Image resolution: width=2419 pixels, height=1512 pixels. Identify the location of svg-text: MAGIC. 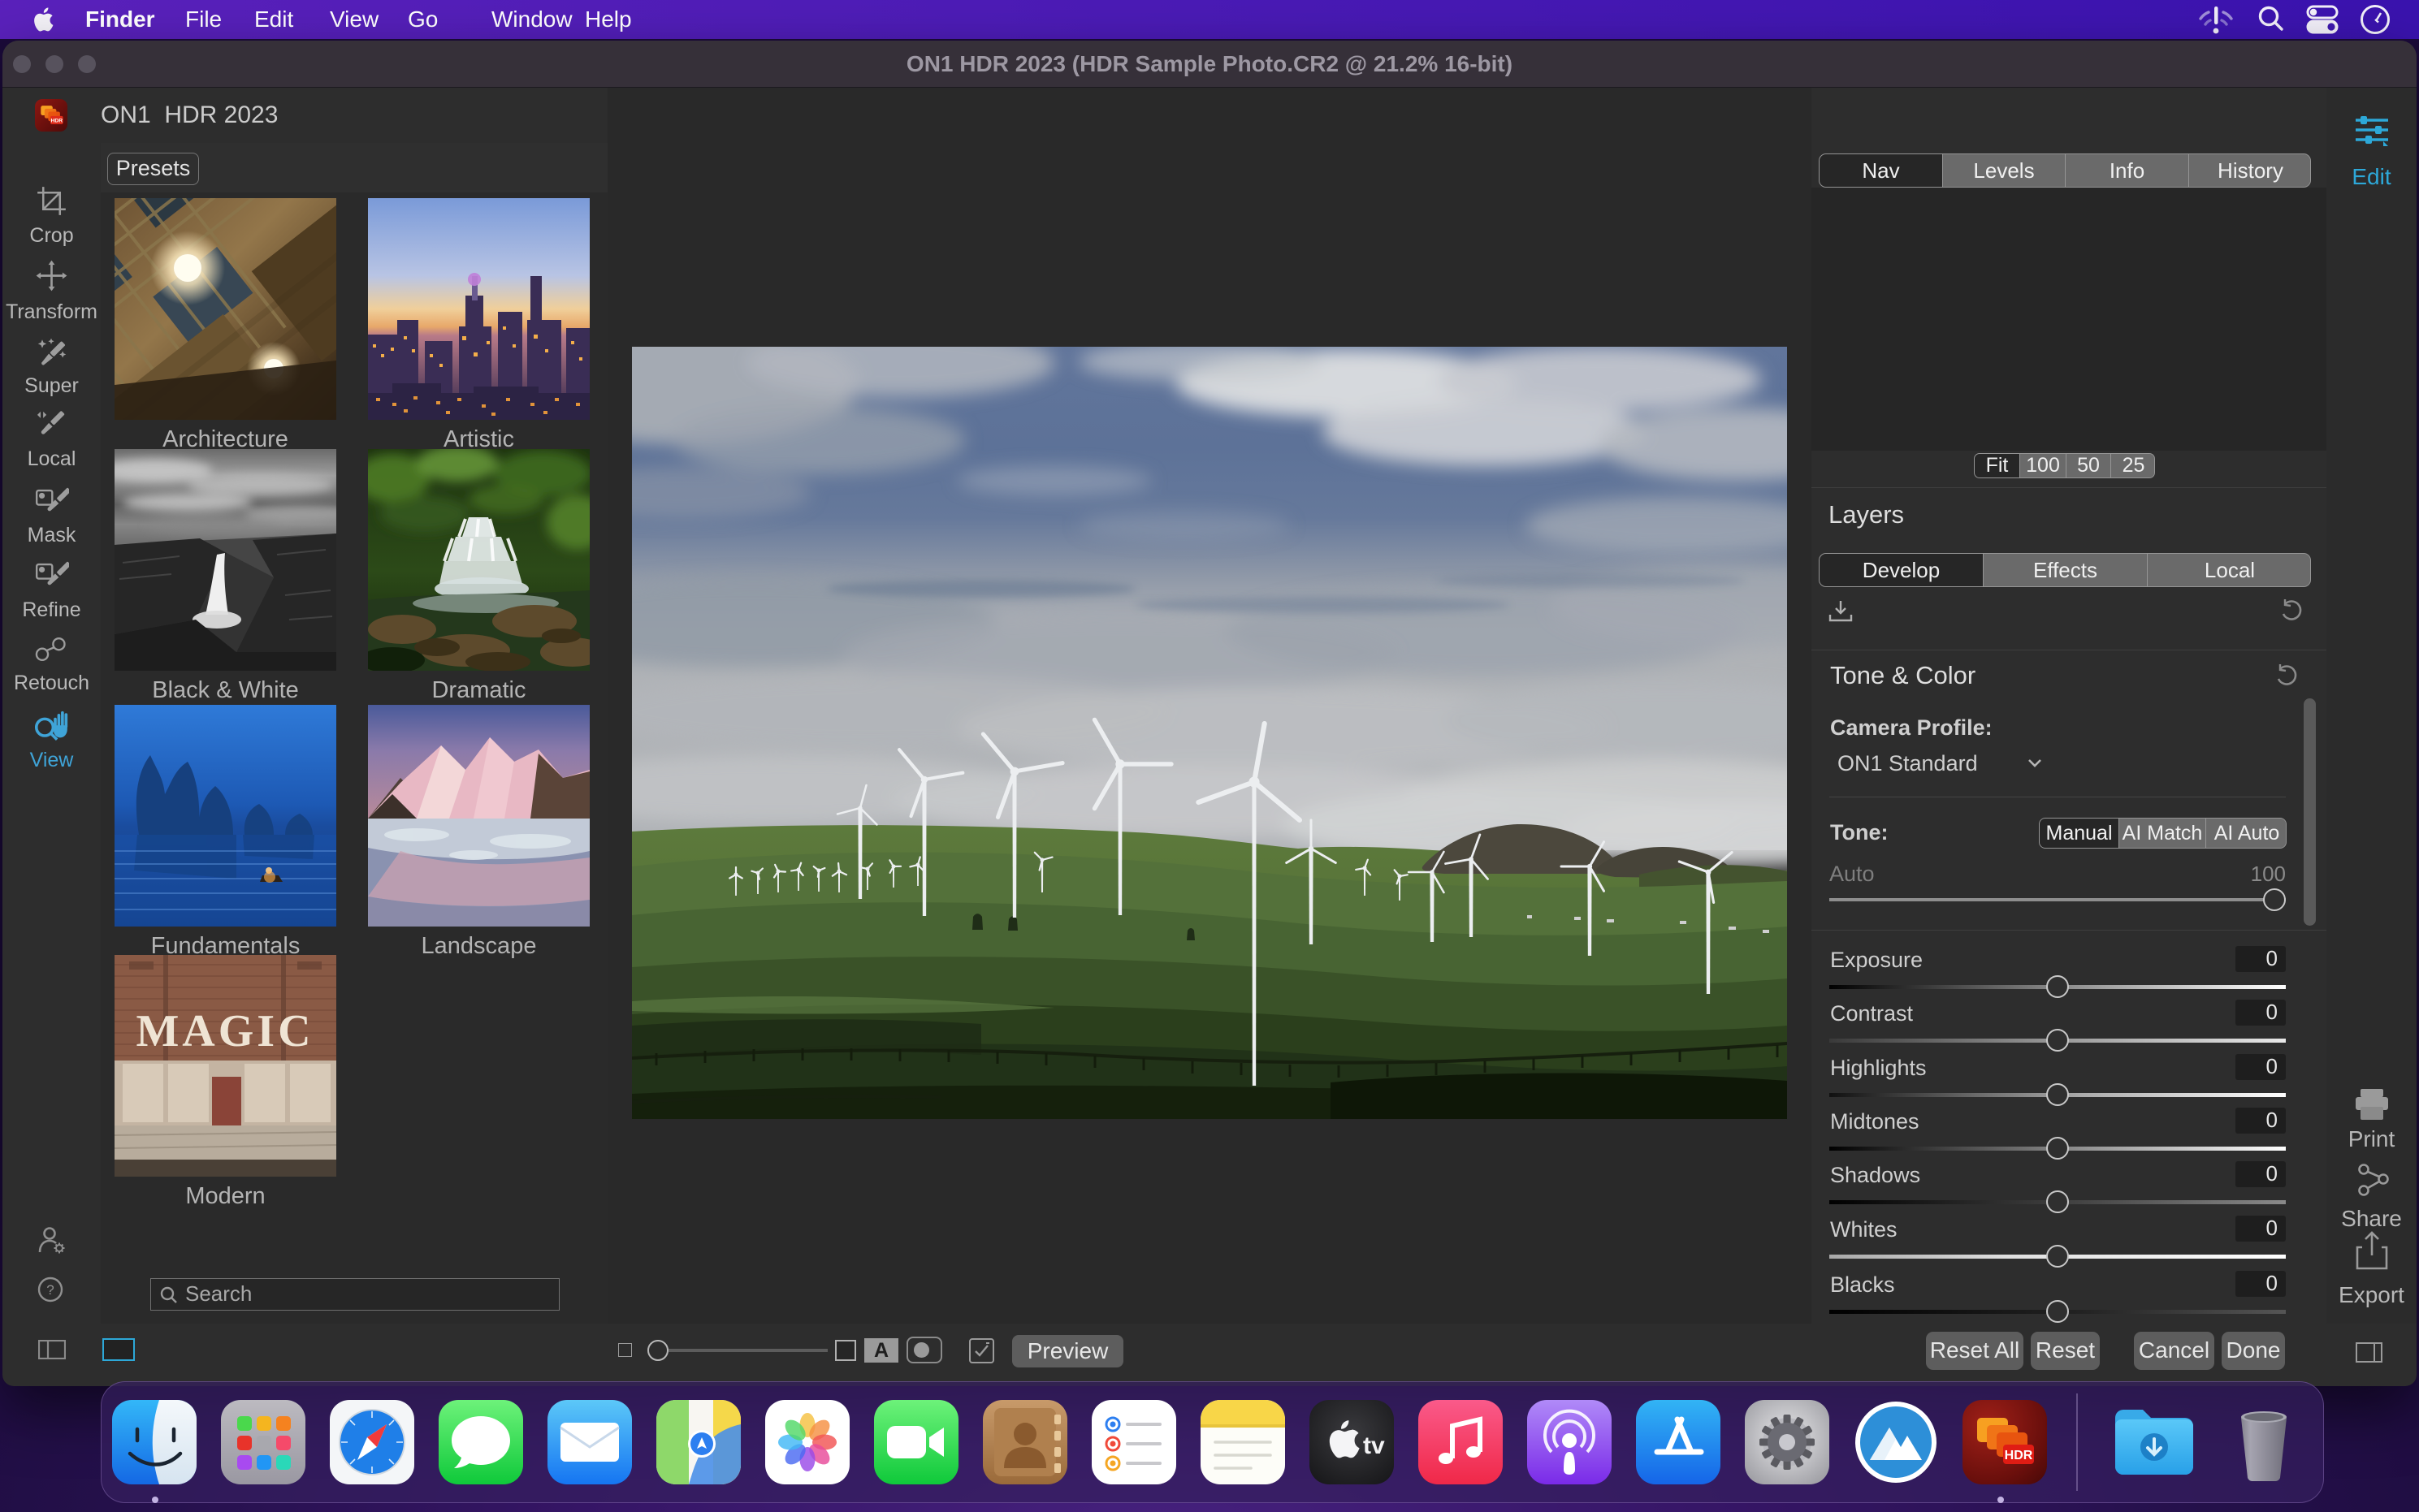
(225, 1031).